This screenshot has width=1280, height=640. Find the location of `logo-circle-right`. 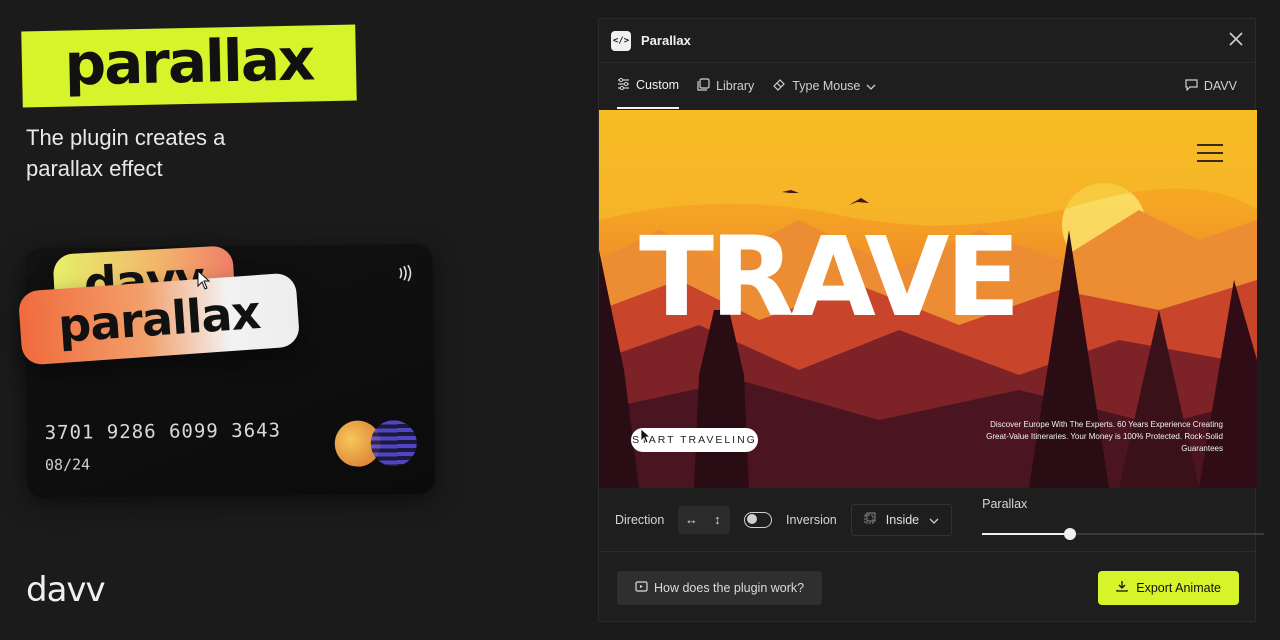

logo-circle-right is located at coordinates (394, 443).